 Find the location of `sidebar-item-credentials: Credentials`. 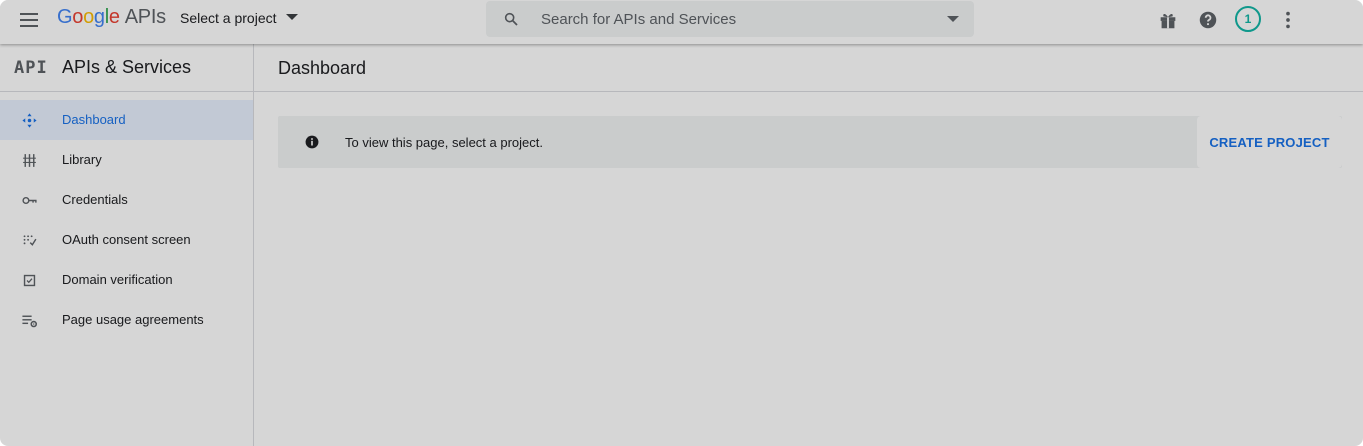

sidebar-item-credentials: Credentials is located at coordinates (126, 200).